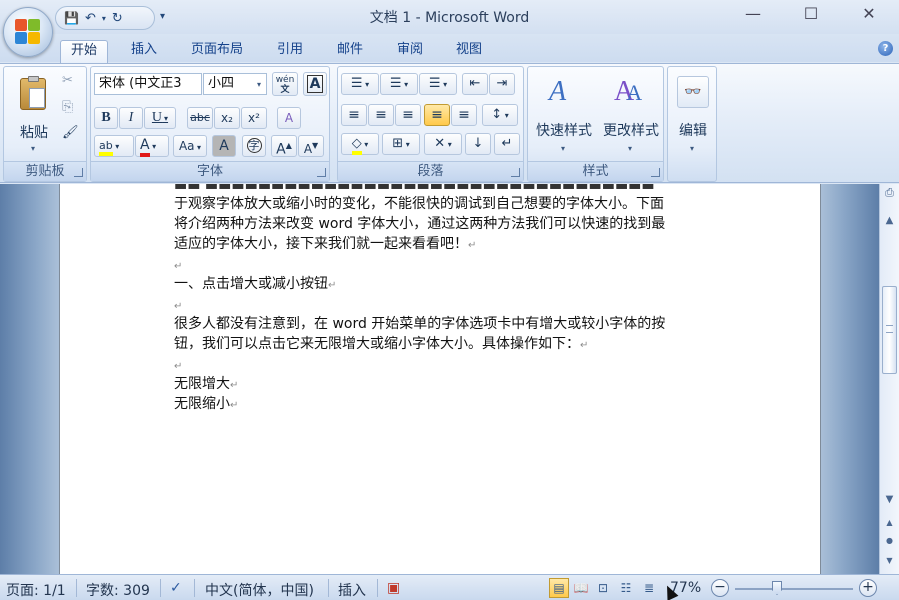 The height and width of the screenshot is (600, 899). What do you see at coordinates (354, 115) in the screenshot?
I see `align-left-button: ≡` at bounding box center [354, 115].